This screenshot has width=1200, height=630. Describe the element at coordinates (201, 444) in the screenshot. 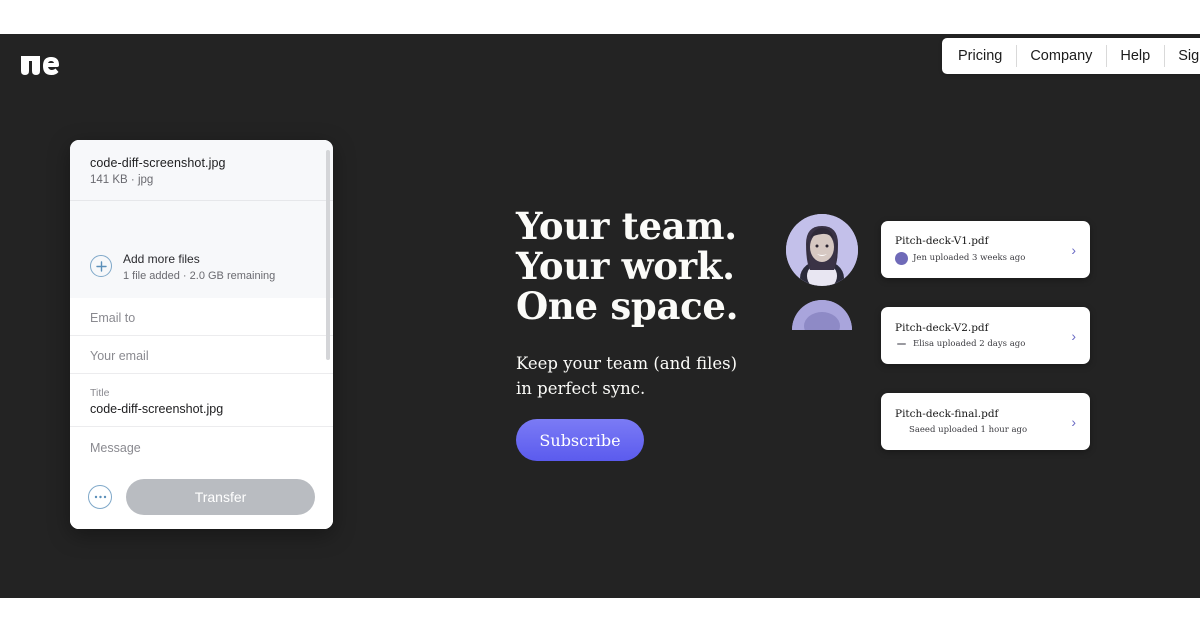

I see `message-field: Message` at that location.